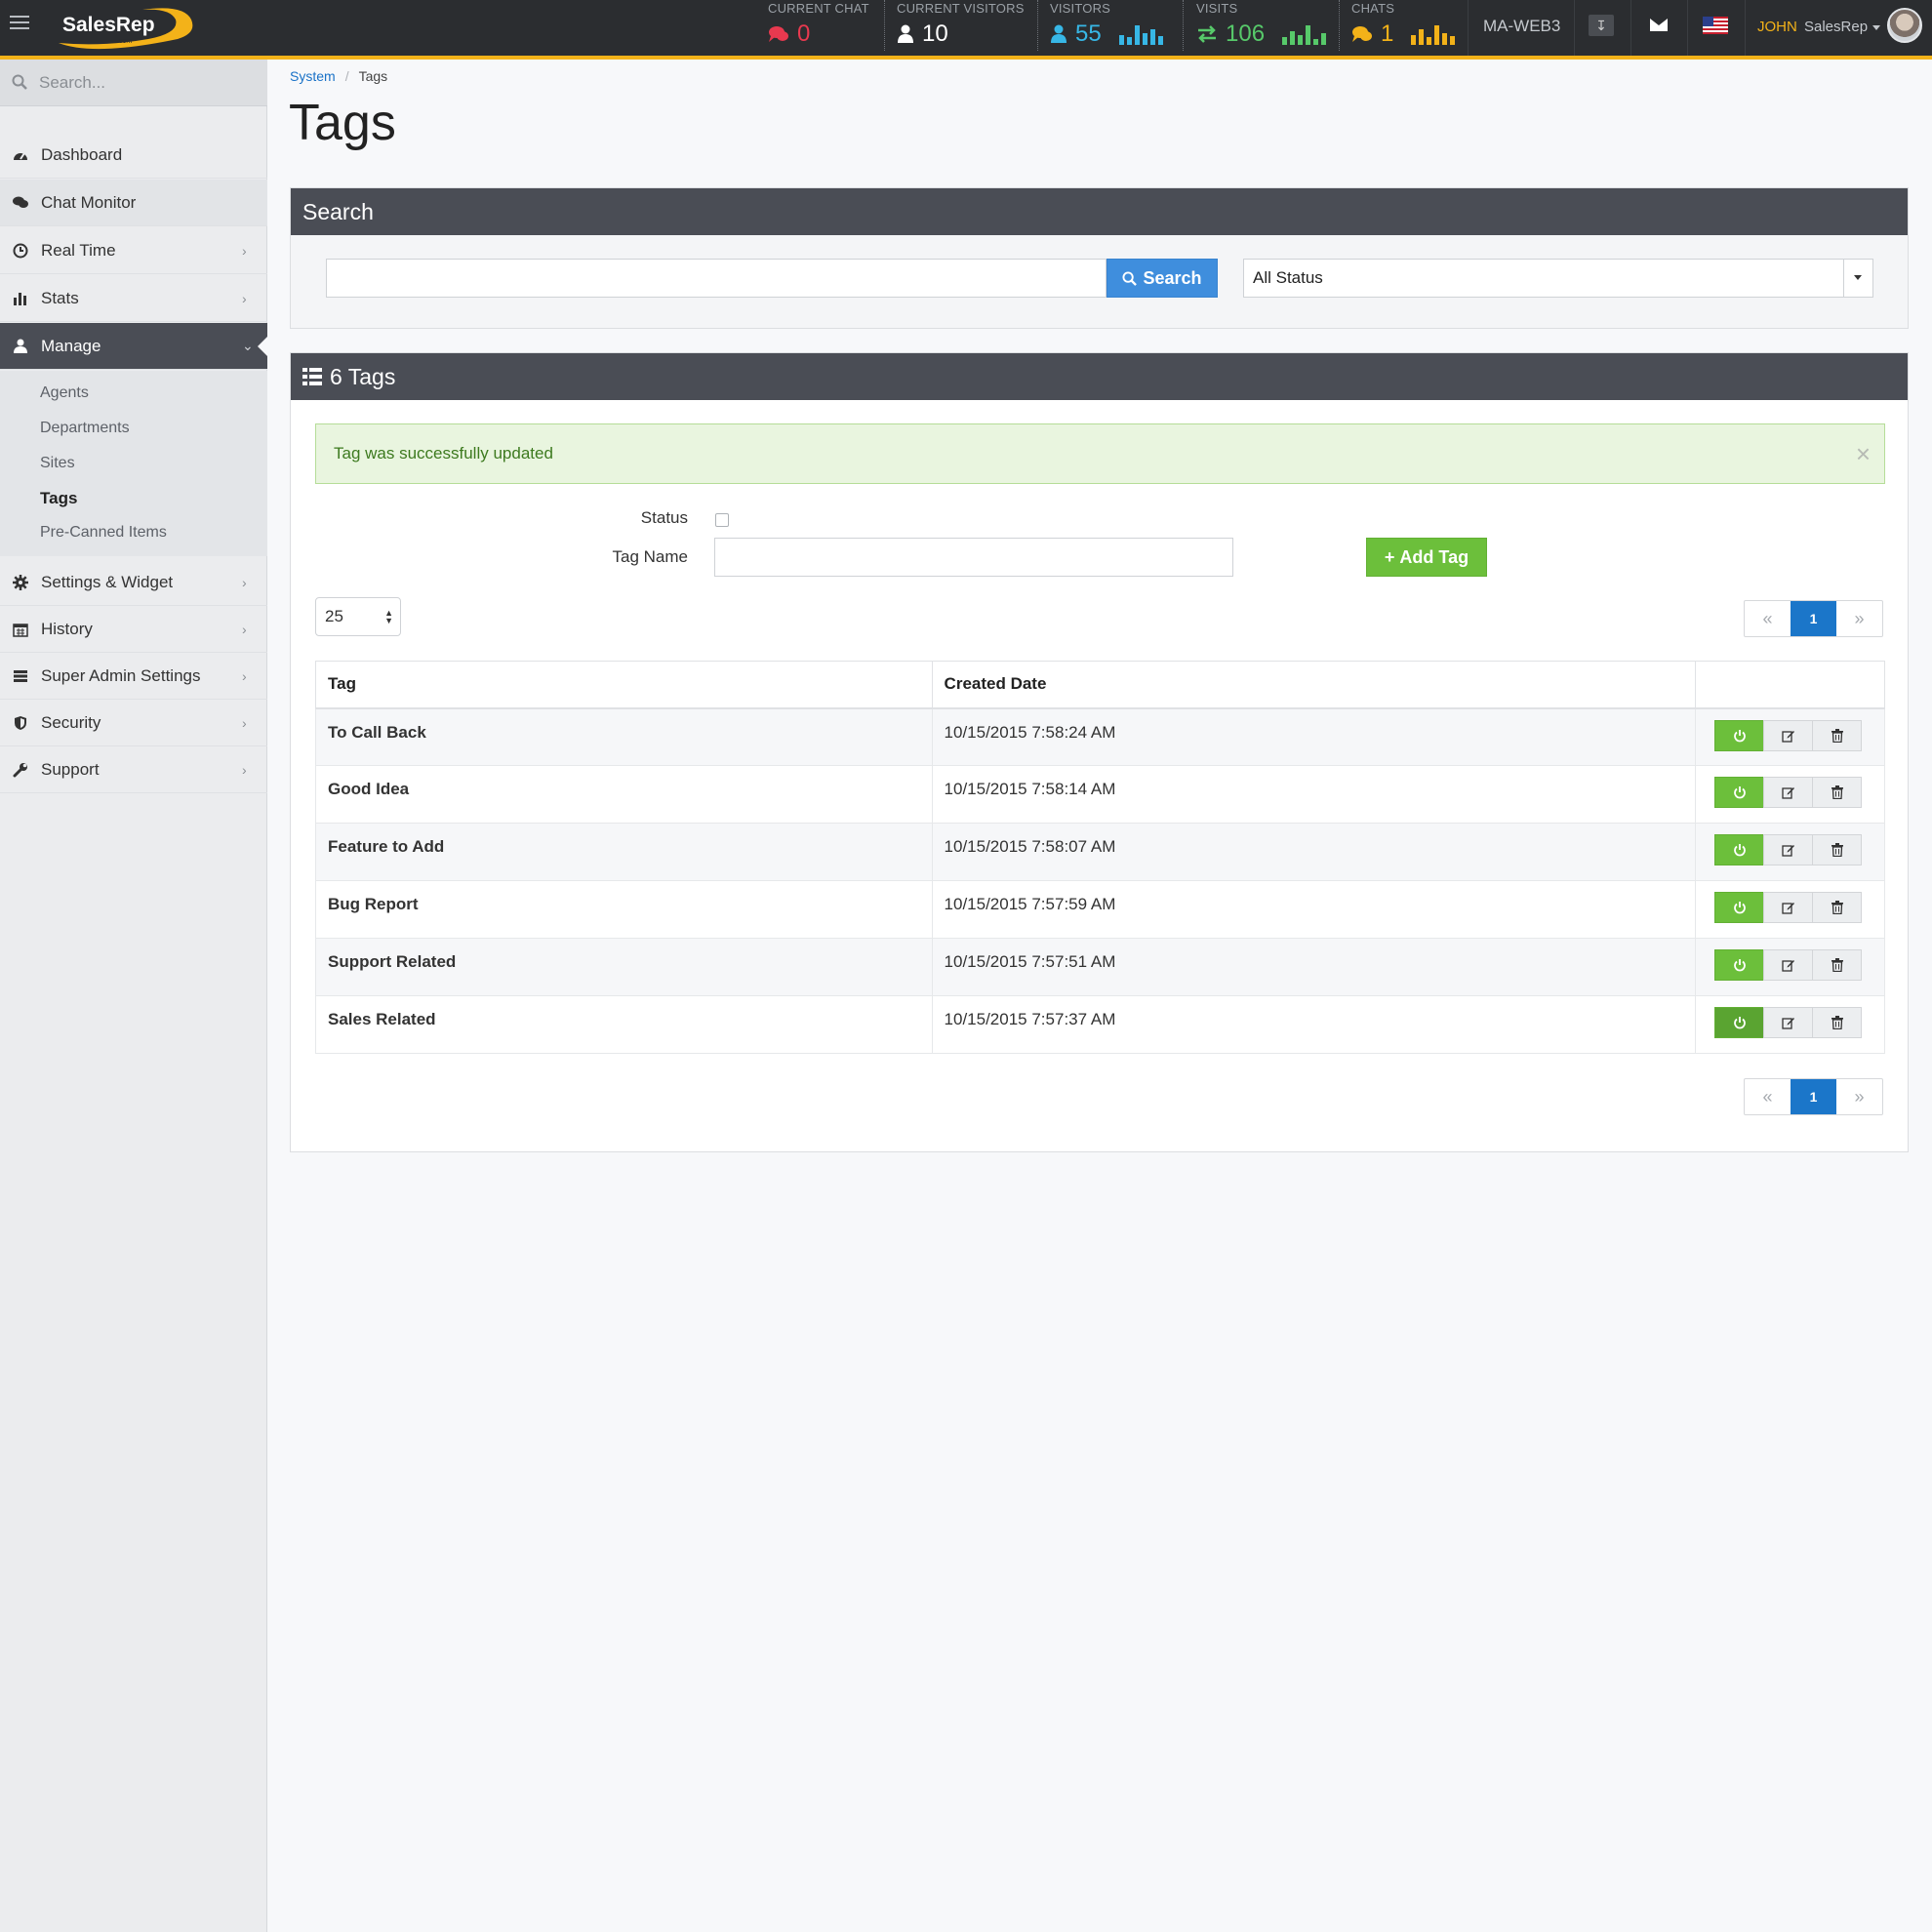  I want to click on sidebar-search-input, so click(146, 83).